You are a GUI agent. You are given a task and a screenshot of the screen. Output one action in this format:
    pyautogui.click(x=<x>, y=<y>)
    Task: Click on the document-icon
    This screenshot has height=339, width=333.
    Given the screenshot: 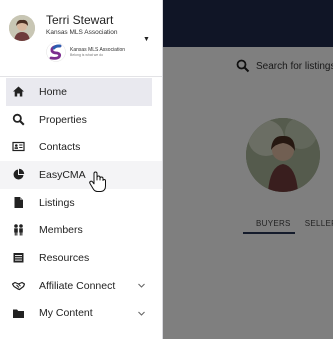 What is the action you would take?
    pyautogui.click(x=18, y=202)
    